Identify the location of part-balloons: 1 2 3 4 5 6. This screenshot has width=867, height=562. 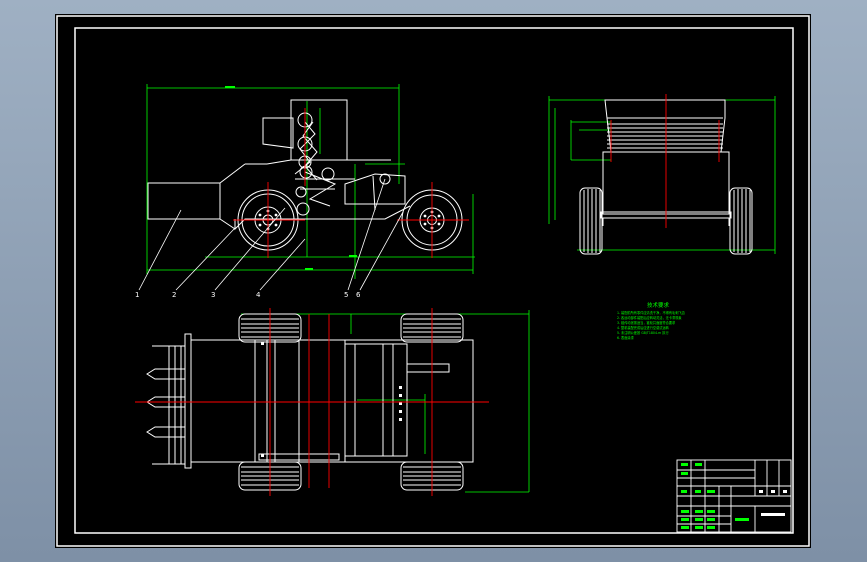
(248, 295).